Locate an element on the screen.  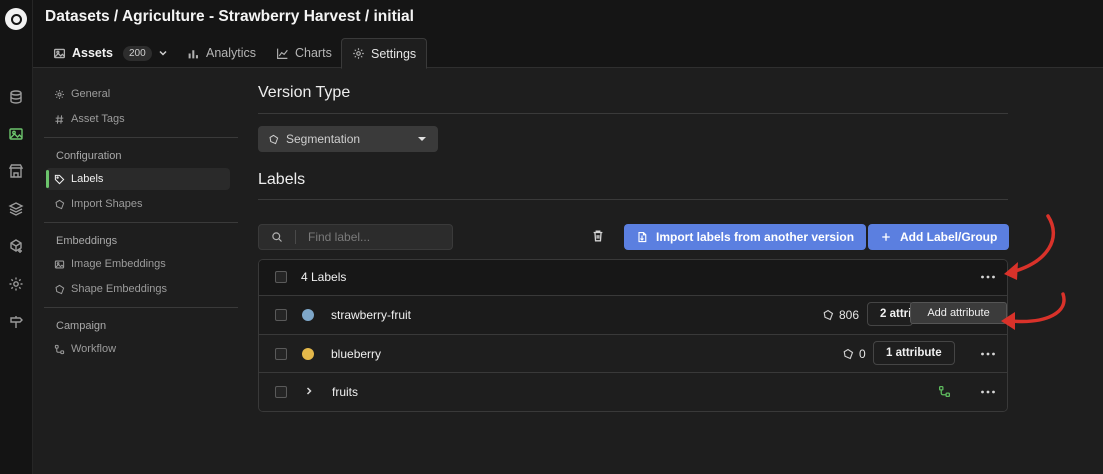
tab-settings: Settings is located at coordinates (384, 53).